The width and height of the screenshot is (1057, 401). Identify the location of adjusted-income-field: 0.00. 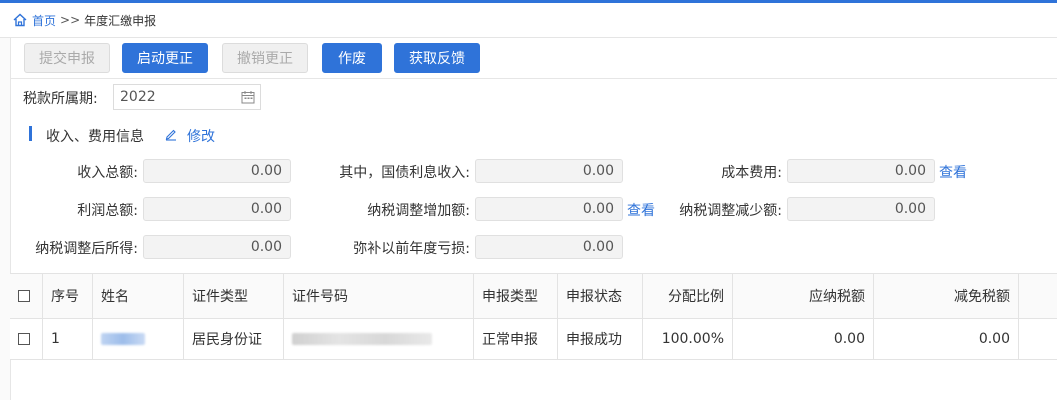
(217, 247).